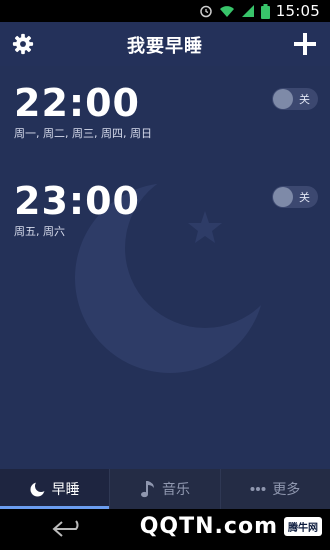 Image resolution: width=330 pixels, height=550 pixels. Describe the element at coordinates (206, 11) in the screenshot. I see `alarm-icon` at that location.